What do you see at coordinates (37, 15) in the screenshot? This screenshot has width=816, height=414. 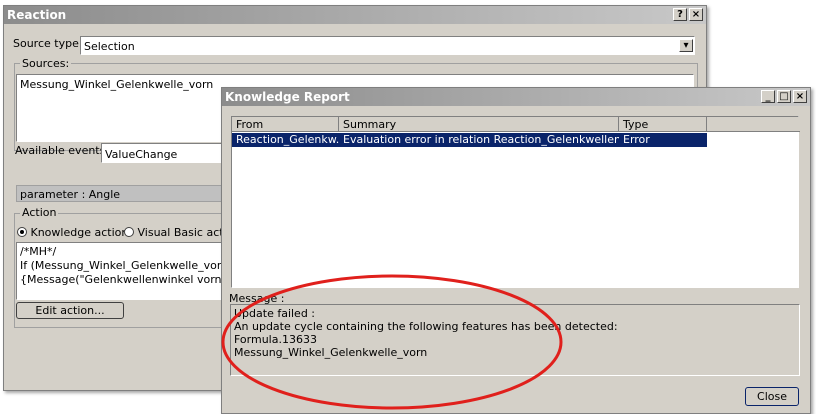 I see `reaction-title: Reaction` at bounding box center [37, 15].